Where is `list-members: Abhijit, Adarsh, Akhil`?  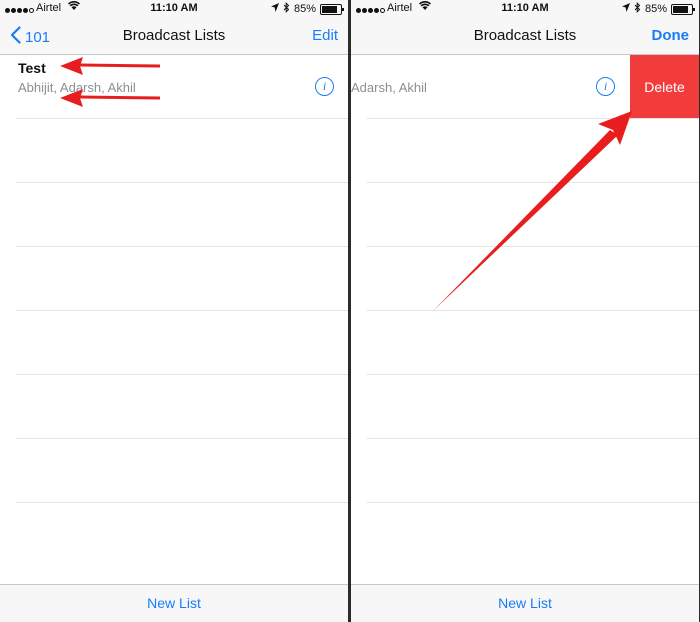
list-members: Abhijit, Adarsh, Akhil is located at coordinates (77, 87).